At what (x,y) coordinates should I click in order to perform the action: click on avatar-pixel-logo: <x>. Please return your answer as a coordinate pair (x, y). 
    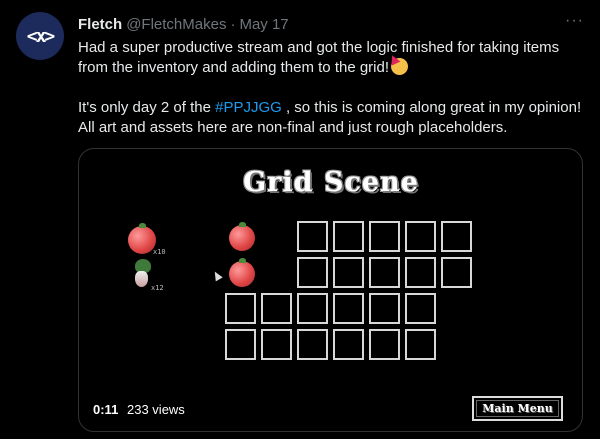
    Looking at the image, I should click on (40, 36).